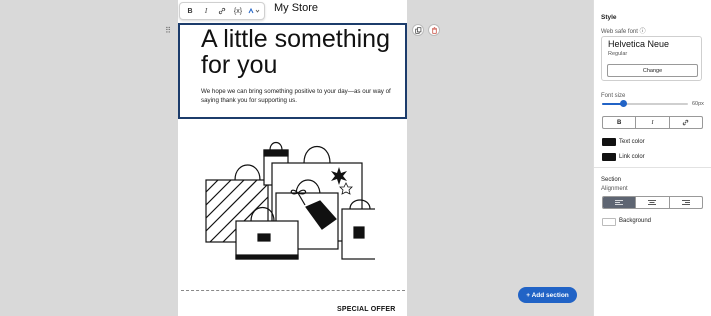 The height and width of the screenshot is (316, 711). I want to click on shopping-bags-illustration, so click(290, 200).